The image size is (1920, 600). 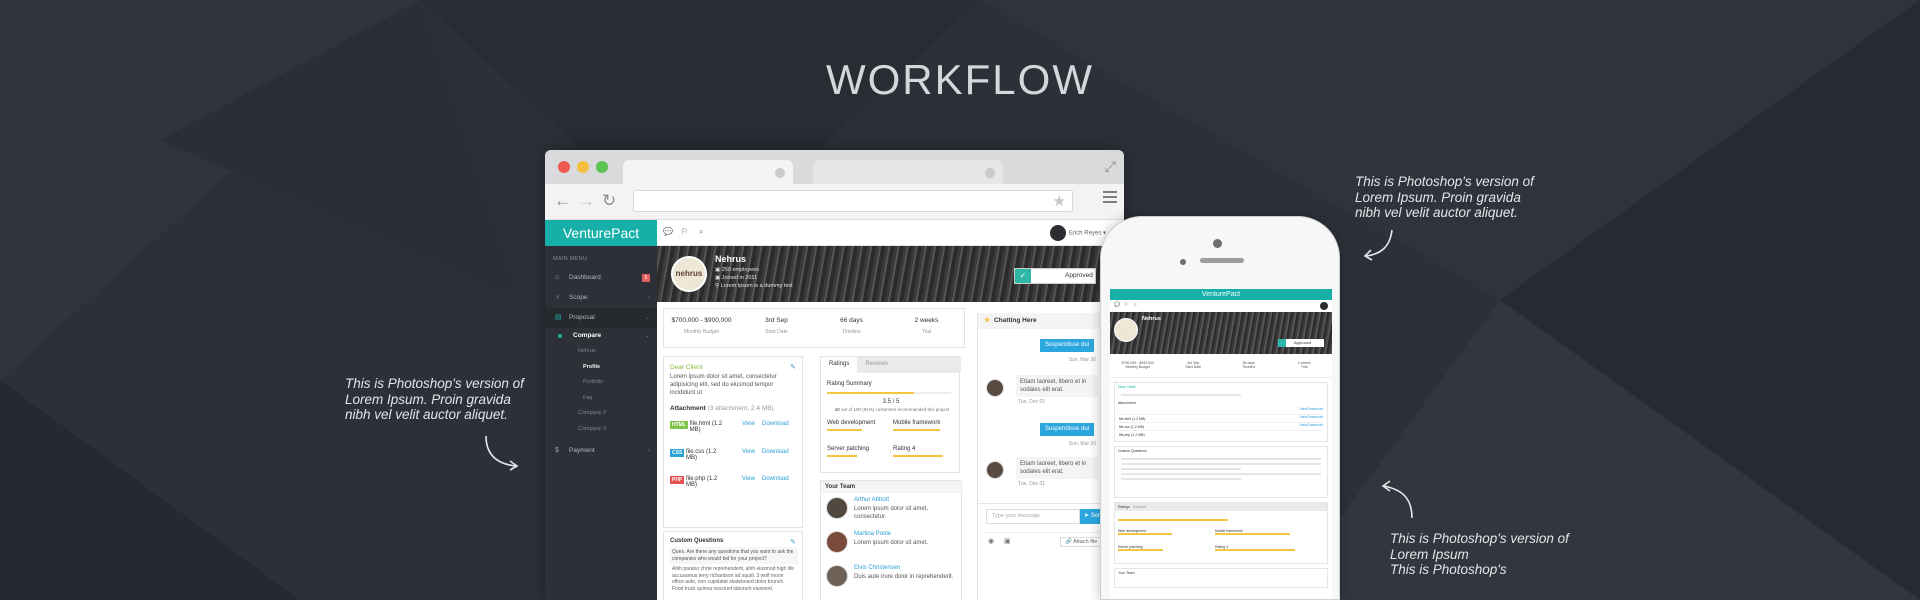 What do you see at coordinates (578, 297) in the screenshot?
I see `sidebar-item-label: Scope` at bounding box center [578, 297].